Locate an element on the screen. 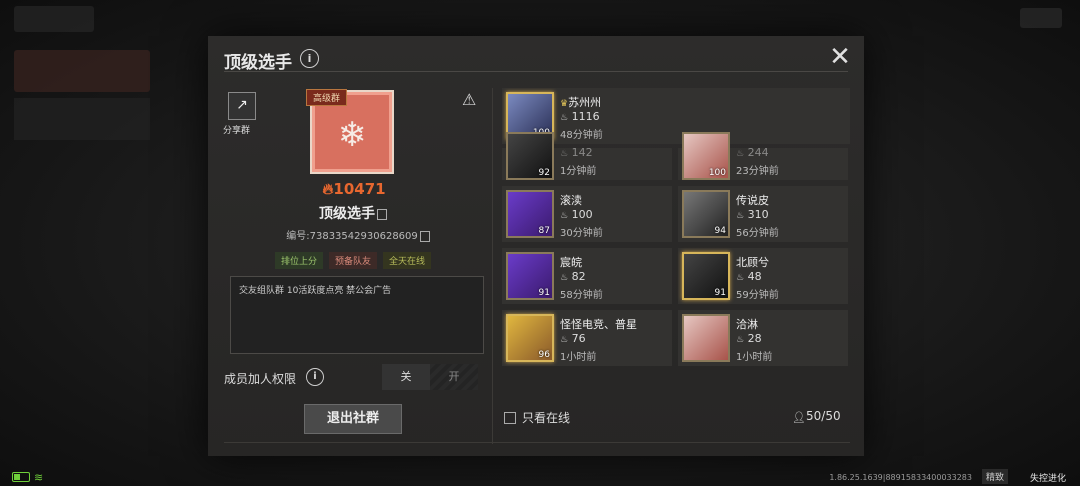 The height and width of the screenshot is (486, 1080). member-count: 50/50 is located at coordinates (823, 416).